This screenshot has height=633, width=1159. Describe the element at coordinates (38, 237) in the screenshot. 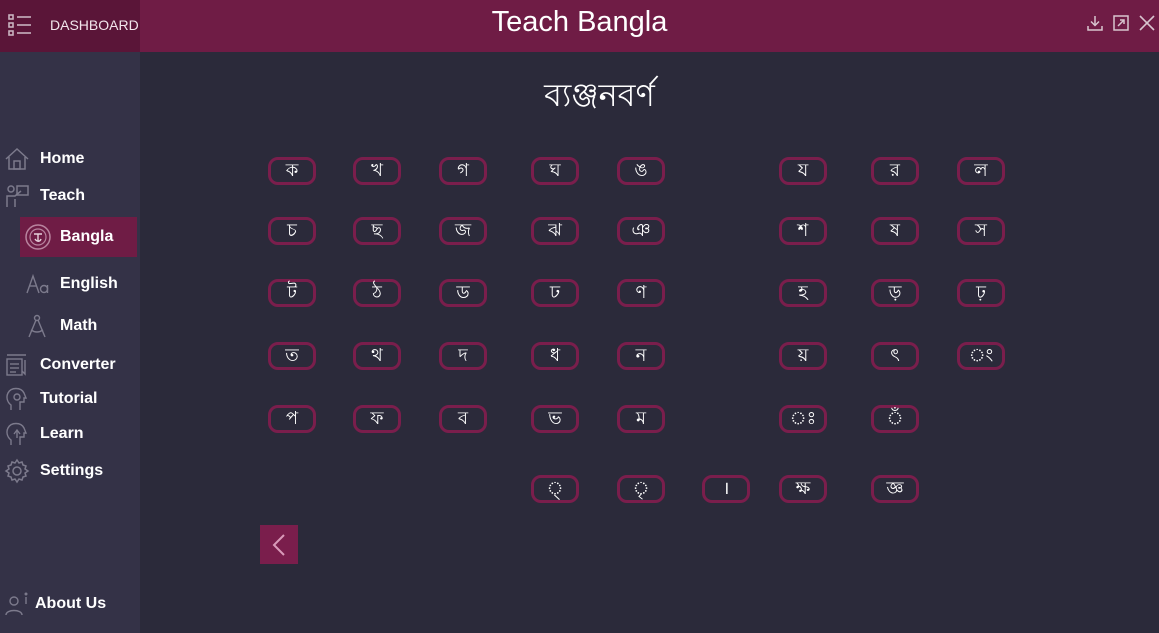

I see `bangla-icon` at that location.